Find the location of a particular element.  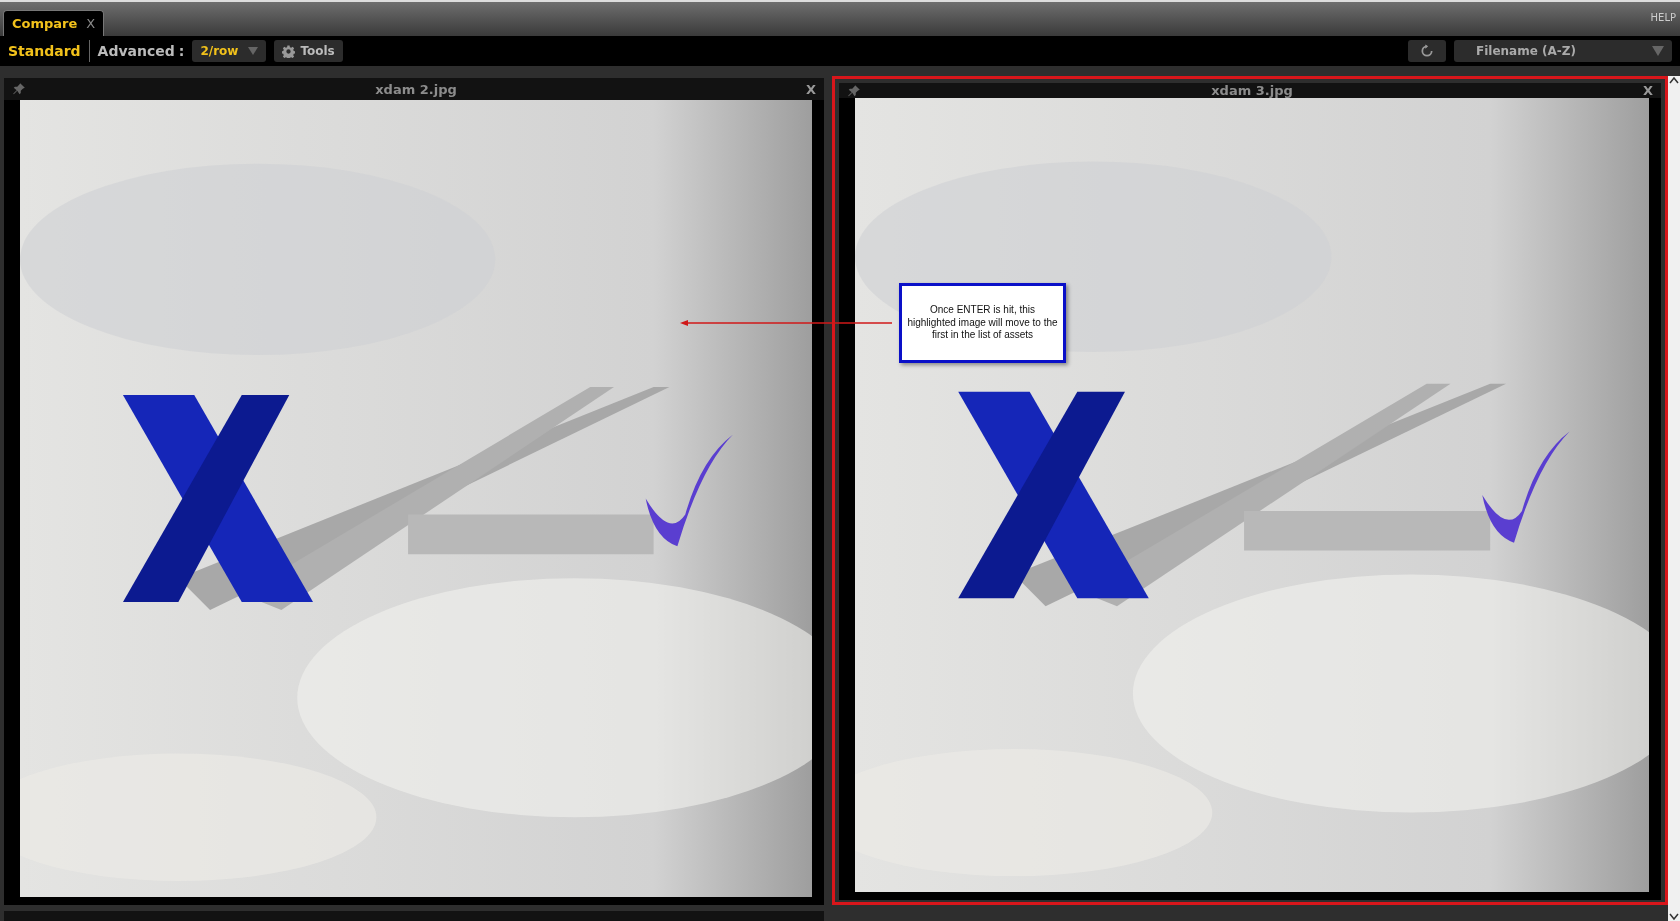

help-link: HELP is located at coordinates (1663, 17).